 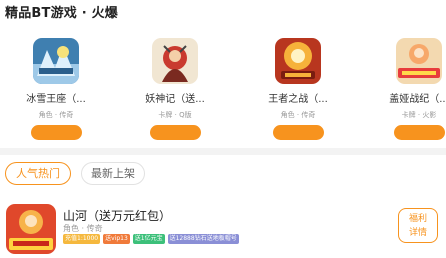 What do you see at coordinates (56, 89) in the screenshot?
I see `featured-game-card: 冰雪王座（... 角色 · 传奇` at bounding box center [56, 89].